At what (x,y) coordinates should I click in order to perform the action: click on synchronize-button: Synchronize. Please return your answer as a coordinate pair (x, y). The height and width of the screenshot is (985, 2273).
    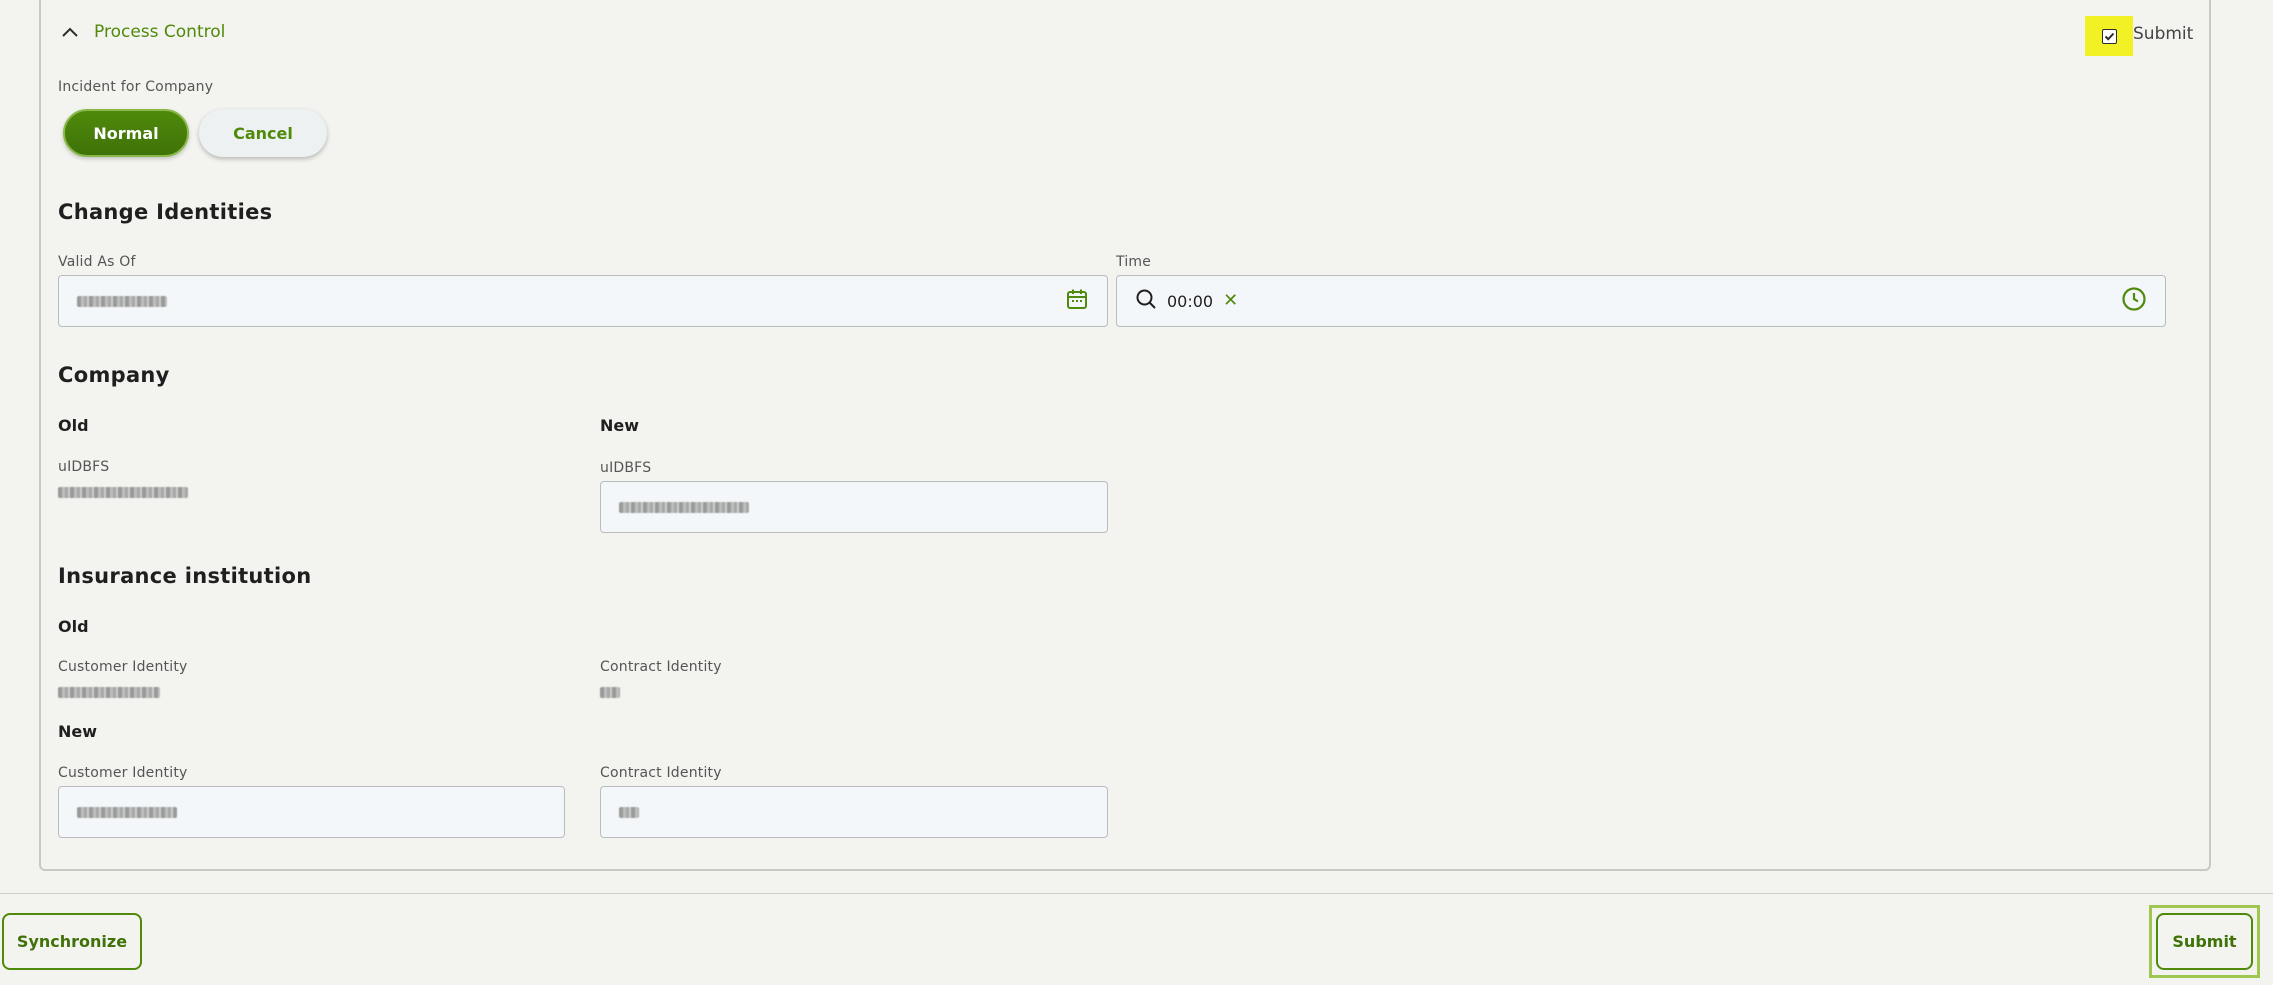
    Looking at the image, I should click on (72, 941).